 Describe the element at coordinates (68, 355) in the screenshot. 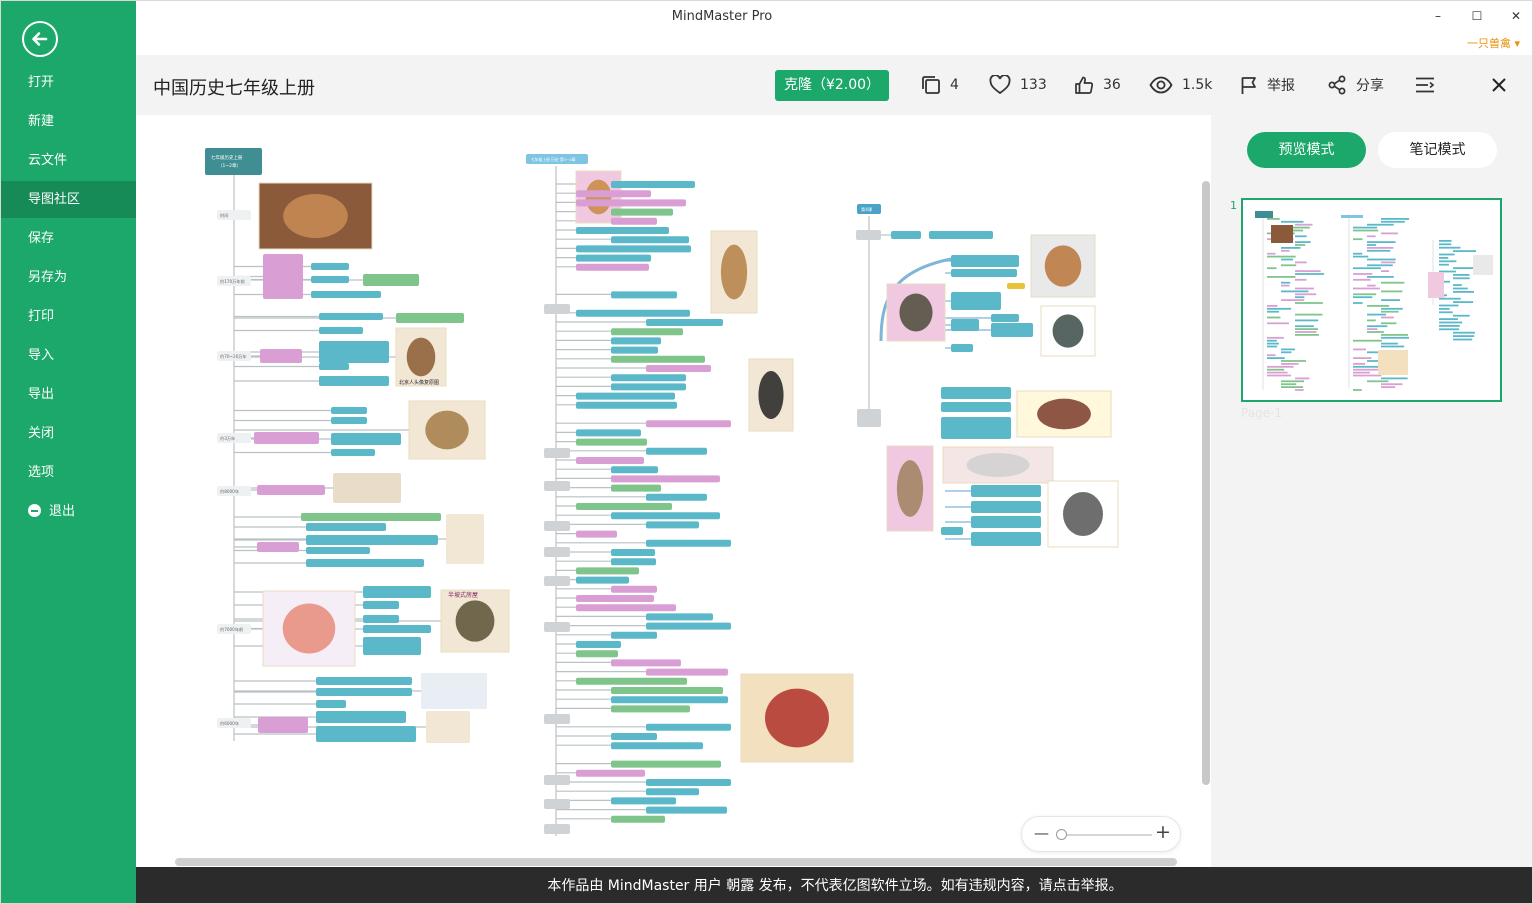

I see `sidebar-item-import: 导入` at that location.